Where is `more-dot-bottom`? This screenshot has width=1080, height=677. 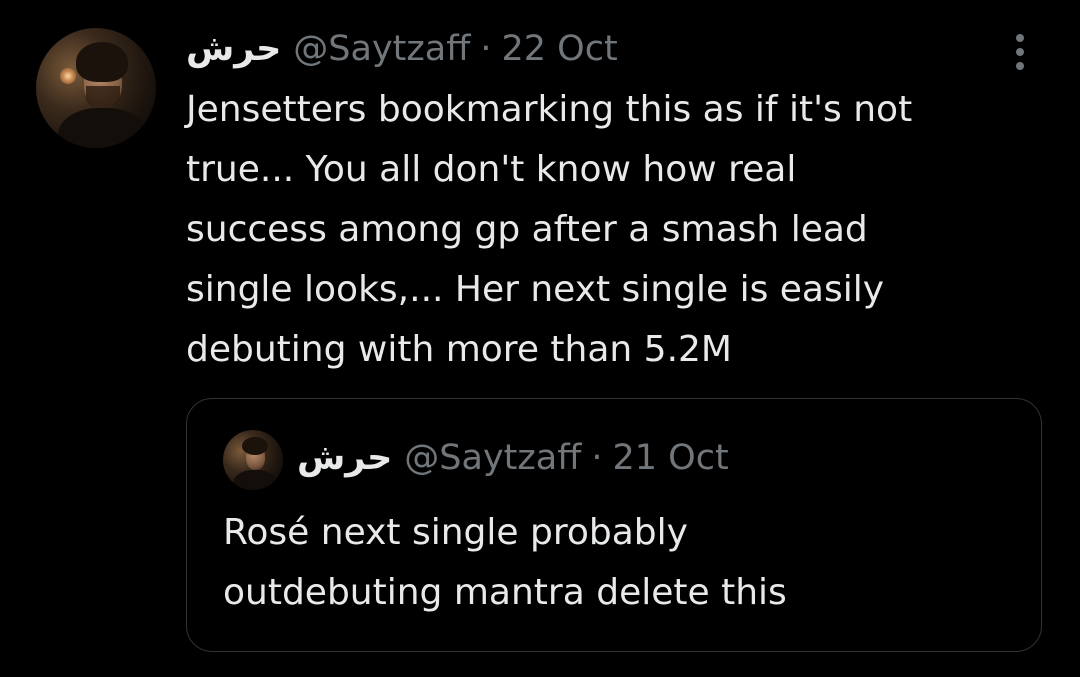 more-dot-bottom is located at coordinates (1020, 66).